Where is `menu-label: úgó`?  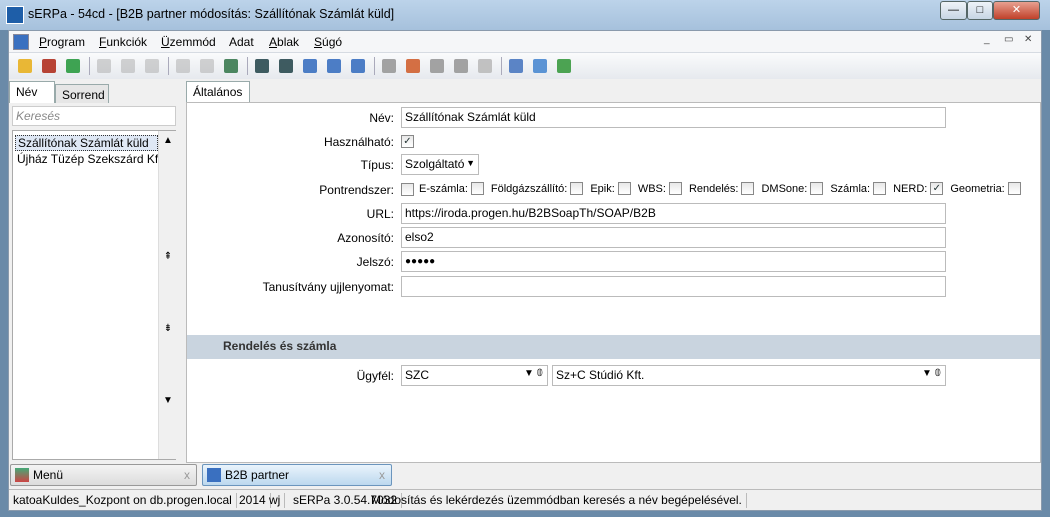
menu-label: úgó is located at coordinates (332, 42).